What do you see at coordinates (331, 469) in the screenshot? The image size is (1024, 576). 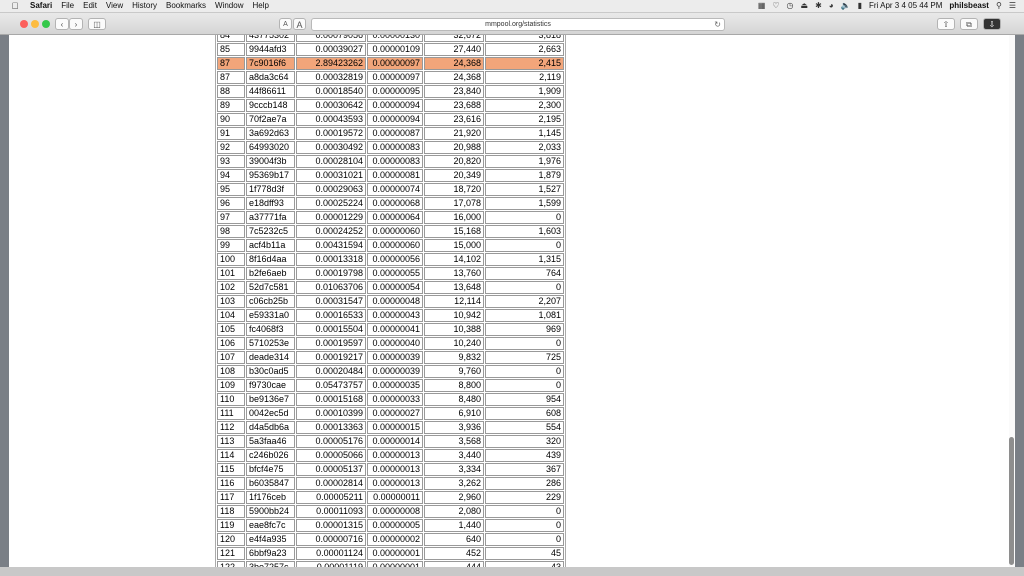 I see `table-cell: 0.00005137` at bounding box center [331, 469].